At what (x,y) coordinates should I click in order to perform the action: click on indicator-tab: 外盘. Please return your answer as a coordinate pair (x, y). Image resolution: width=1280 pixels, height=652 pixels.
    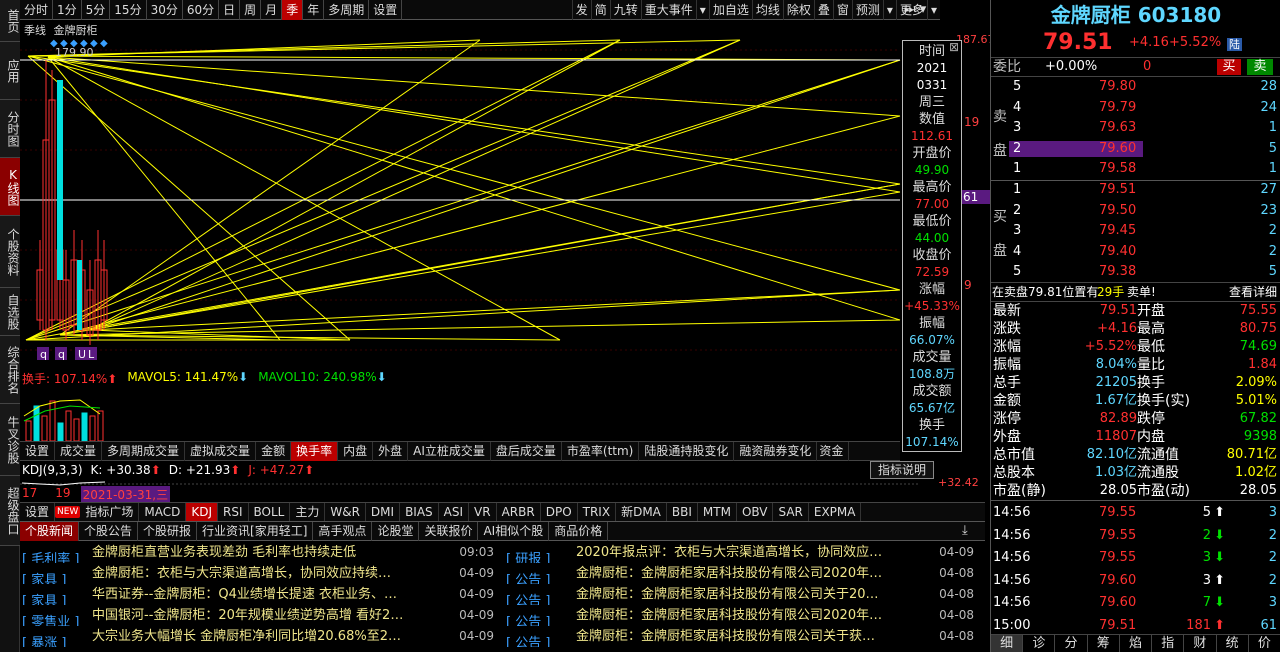
    Looking at the image, I should click on (391, 451).